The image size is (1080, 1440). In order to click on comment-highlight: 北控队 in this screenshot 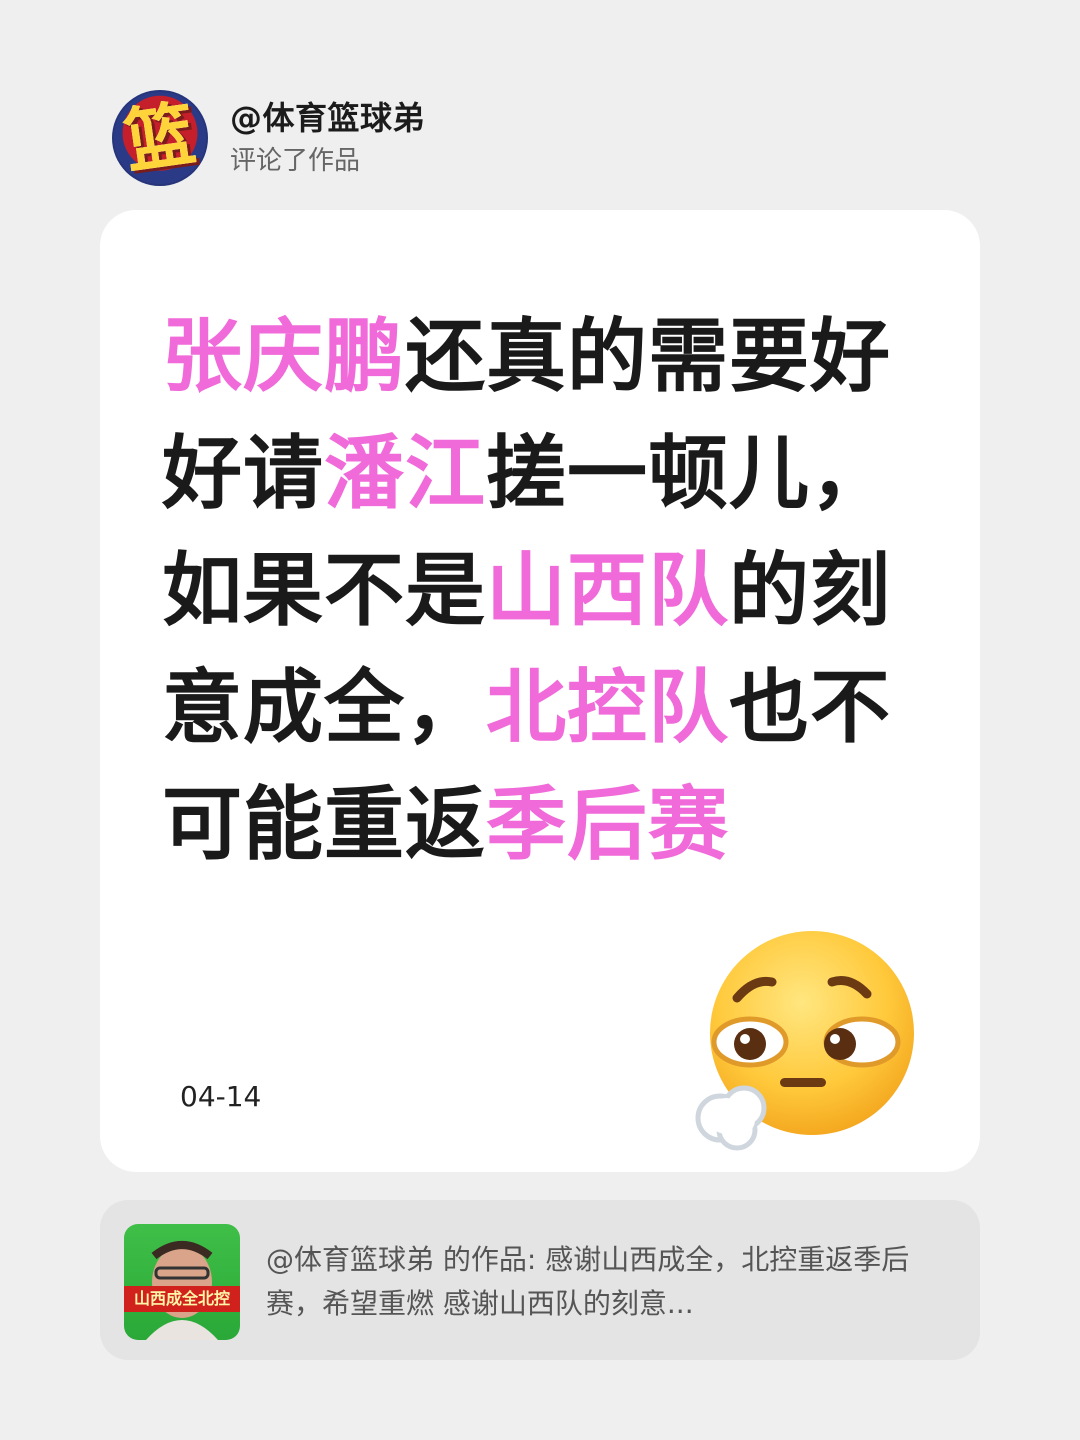, I will do `click(607, 707)`.